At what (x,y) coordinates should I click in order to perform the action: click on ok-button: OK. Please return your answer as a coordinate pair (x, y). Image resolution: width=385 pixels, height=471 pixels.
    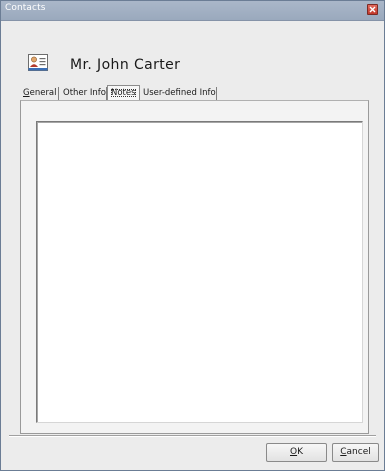
    Looking at the image, I should click on (296, 452).